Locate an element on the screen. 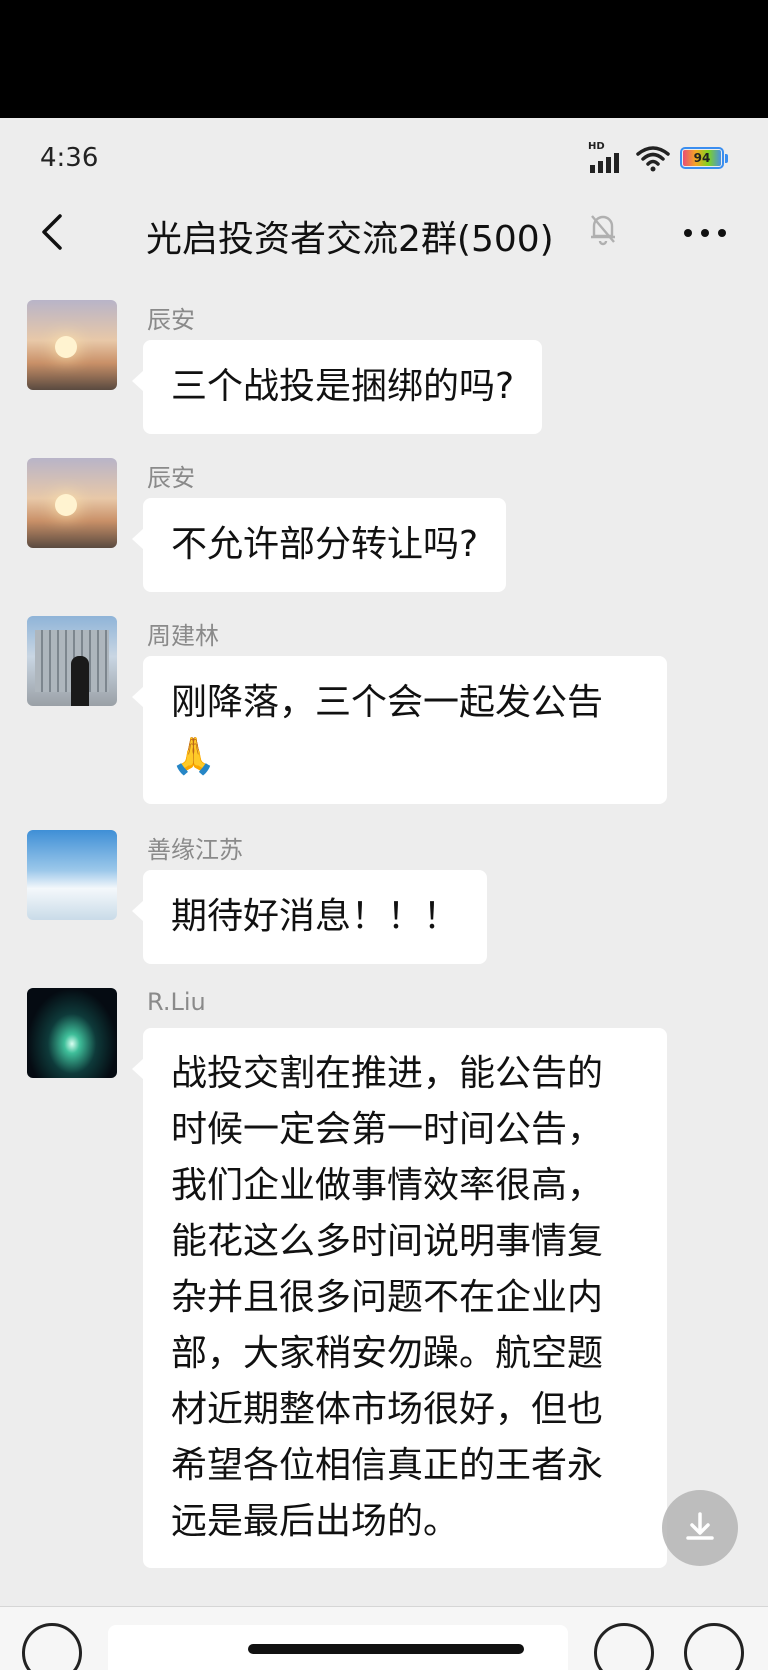 This screenshot has width=768, height=1670. sender-name: 周建林 is located at coordinates (183, 636).